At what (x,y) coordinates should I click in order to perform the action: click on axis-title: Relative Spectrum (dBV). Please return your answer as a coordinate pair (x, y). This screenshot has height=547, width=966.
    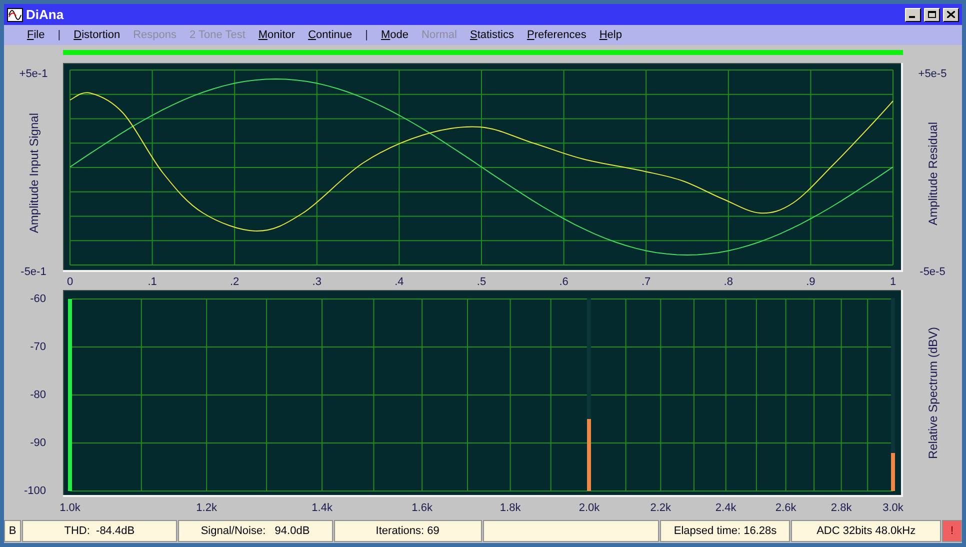
    Looking at the image, I should click on (932, 393).